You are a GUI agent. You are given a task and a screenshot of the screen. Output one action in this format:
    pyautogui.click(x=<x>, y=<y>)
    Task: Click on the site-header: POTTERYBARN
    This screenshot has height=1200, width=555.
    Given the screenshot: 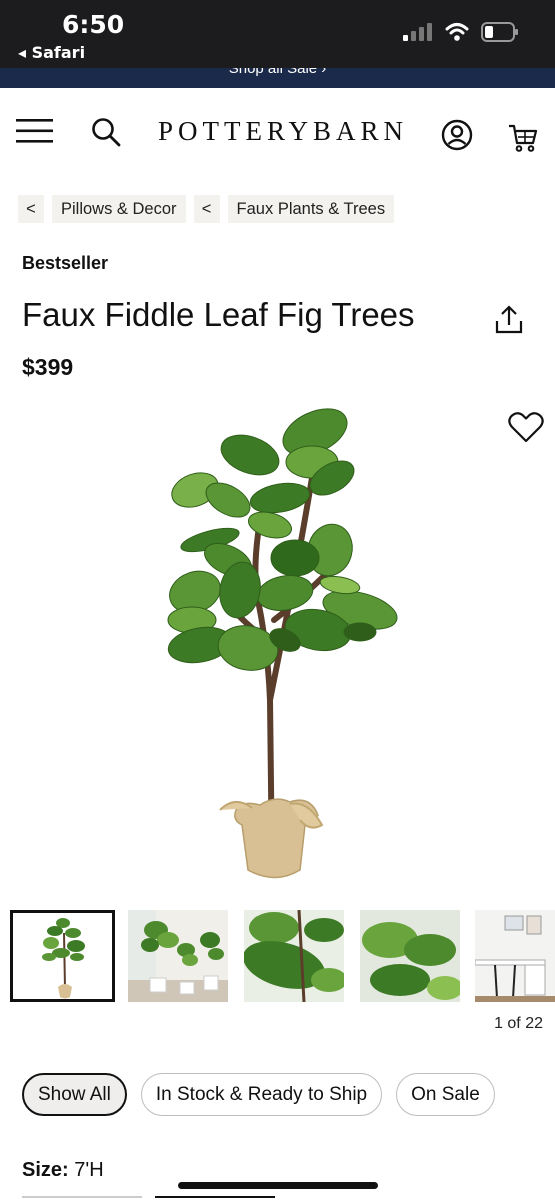 What is the action you would take?
    pyautogui.click(x=277, y=134)
    